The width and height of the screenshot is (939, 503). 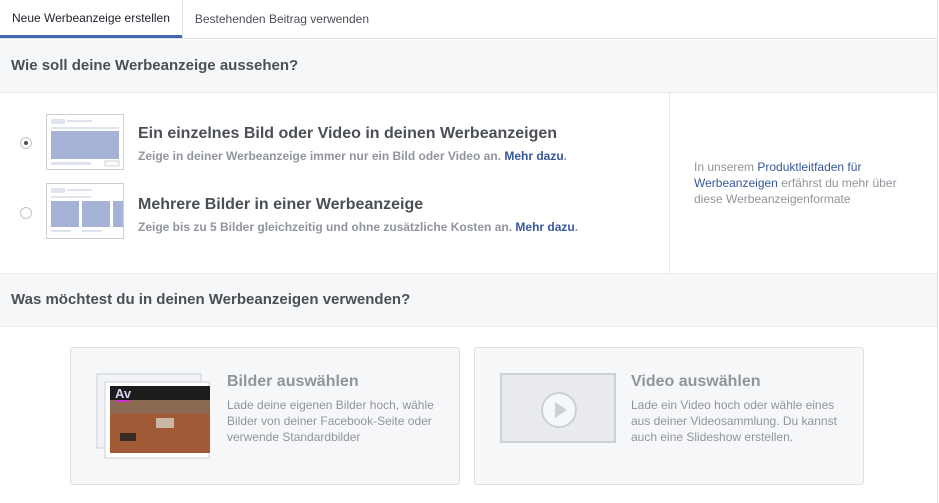 What do you see at coordinates (91, 19) in the screenshot?
I see `tab-new-ad: Neue Werbeanzeige erstellen` at bounding box center [91, 19].